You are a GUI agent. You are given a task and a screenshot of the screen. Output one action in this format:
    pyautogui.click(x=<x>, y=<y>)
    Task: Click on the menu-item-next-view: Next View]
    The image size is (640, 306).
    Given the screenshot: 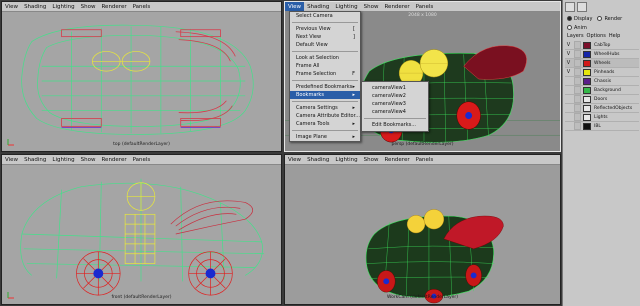 What is the action you would take?
    pyautogui.click(x=325, y=37)
    